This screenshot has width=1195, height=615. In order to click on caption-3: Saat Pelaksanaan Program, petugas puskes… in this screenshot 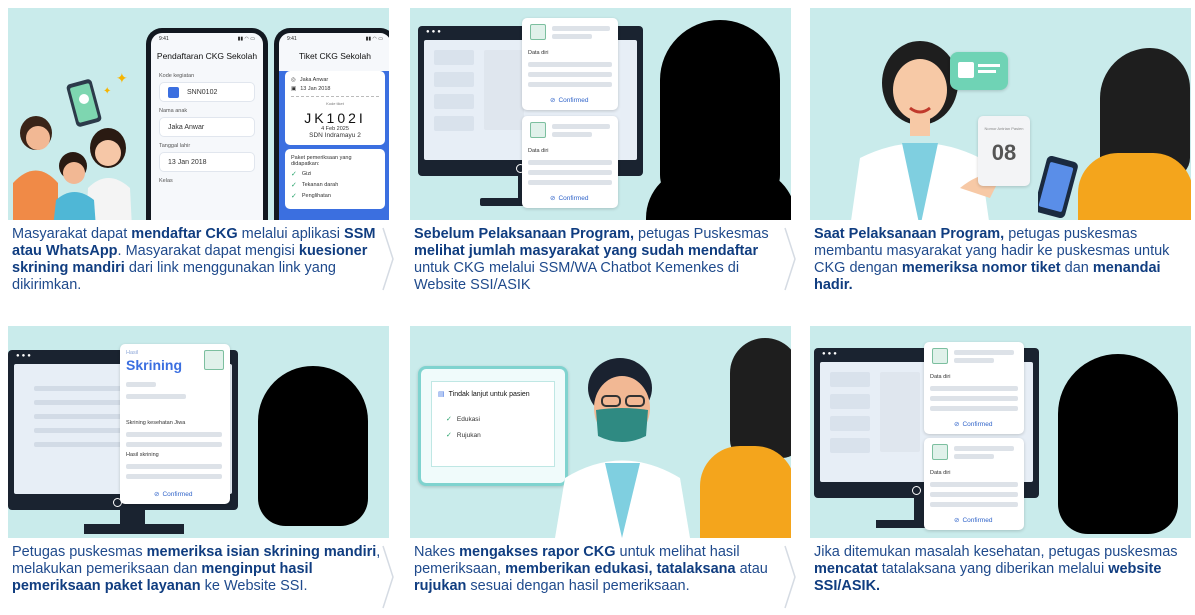, I will do `click(1001, 260)`.